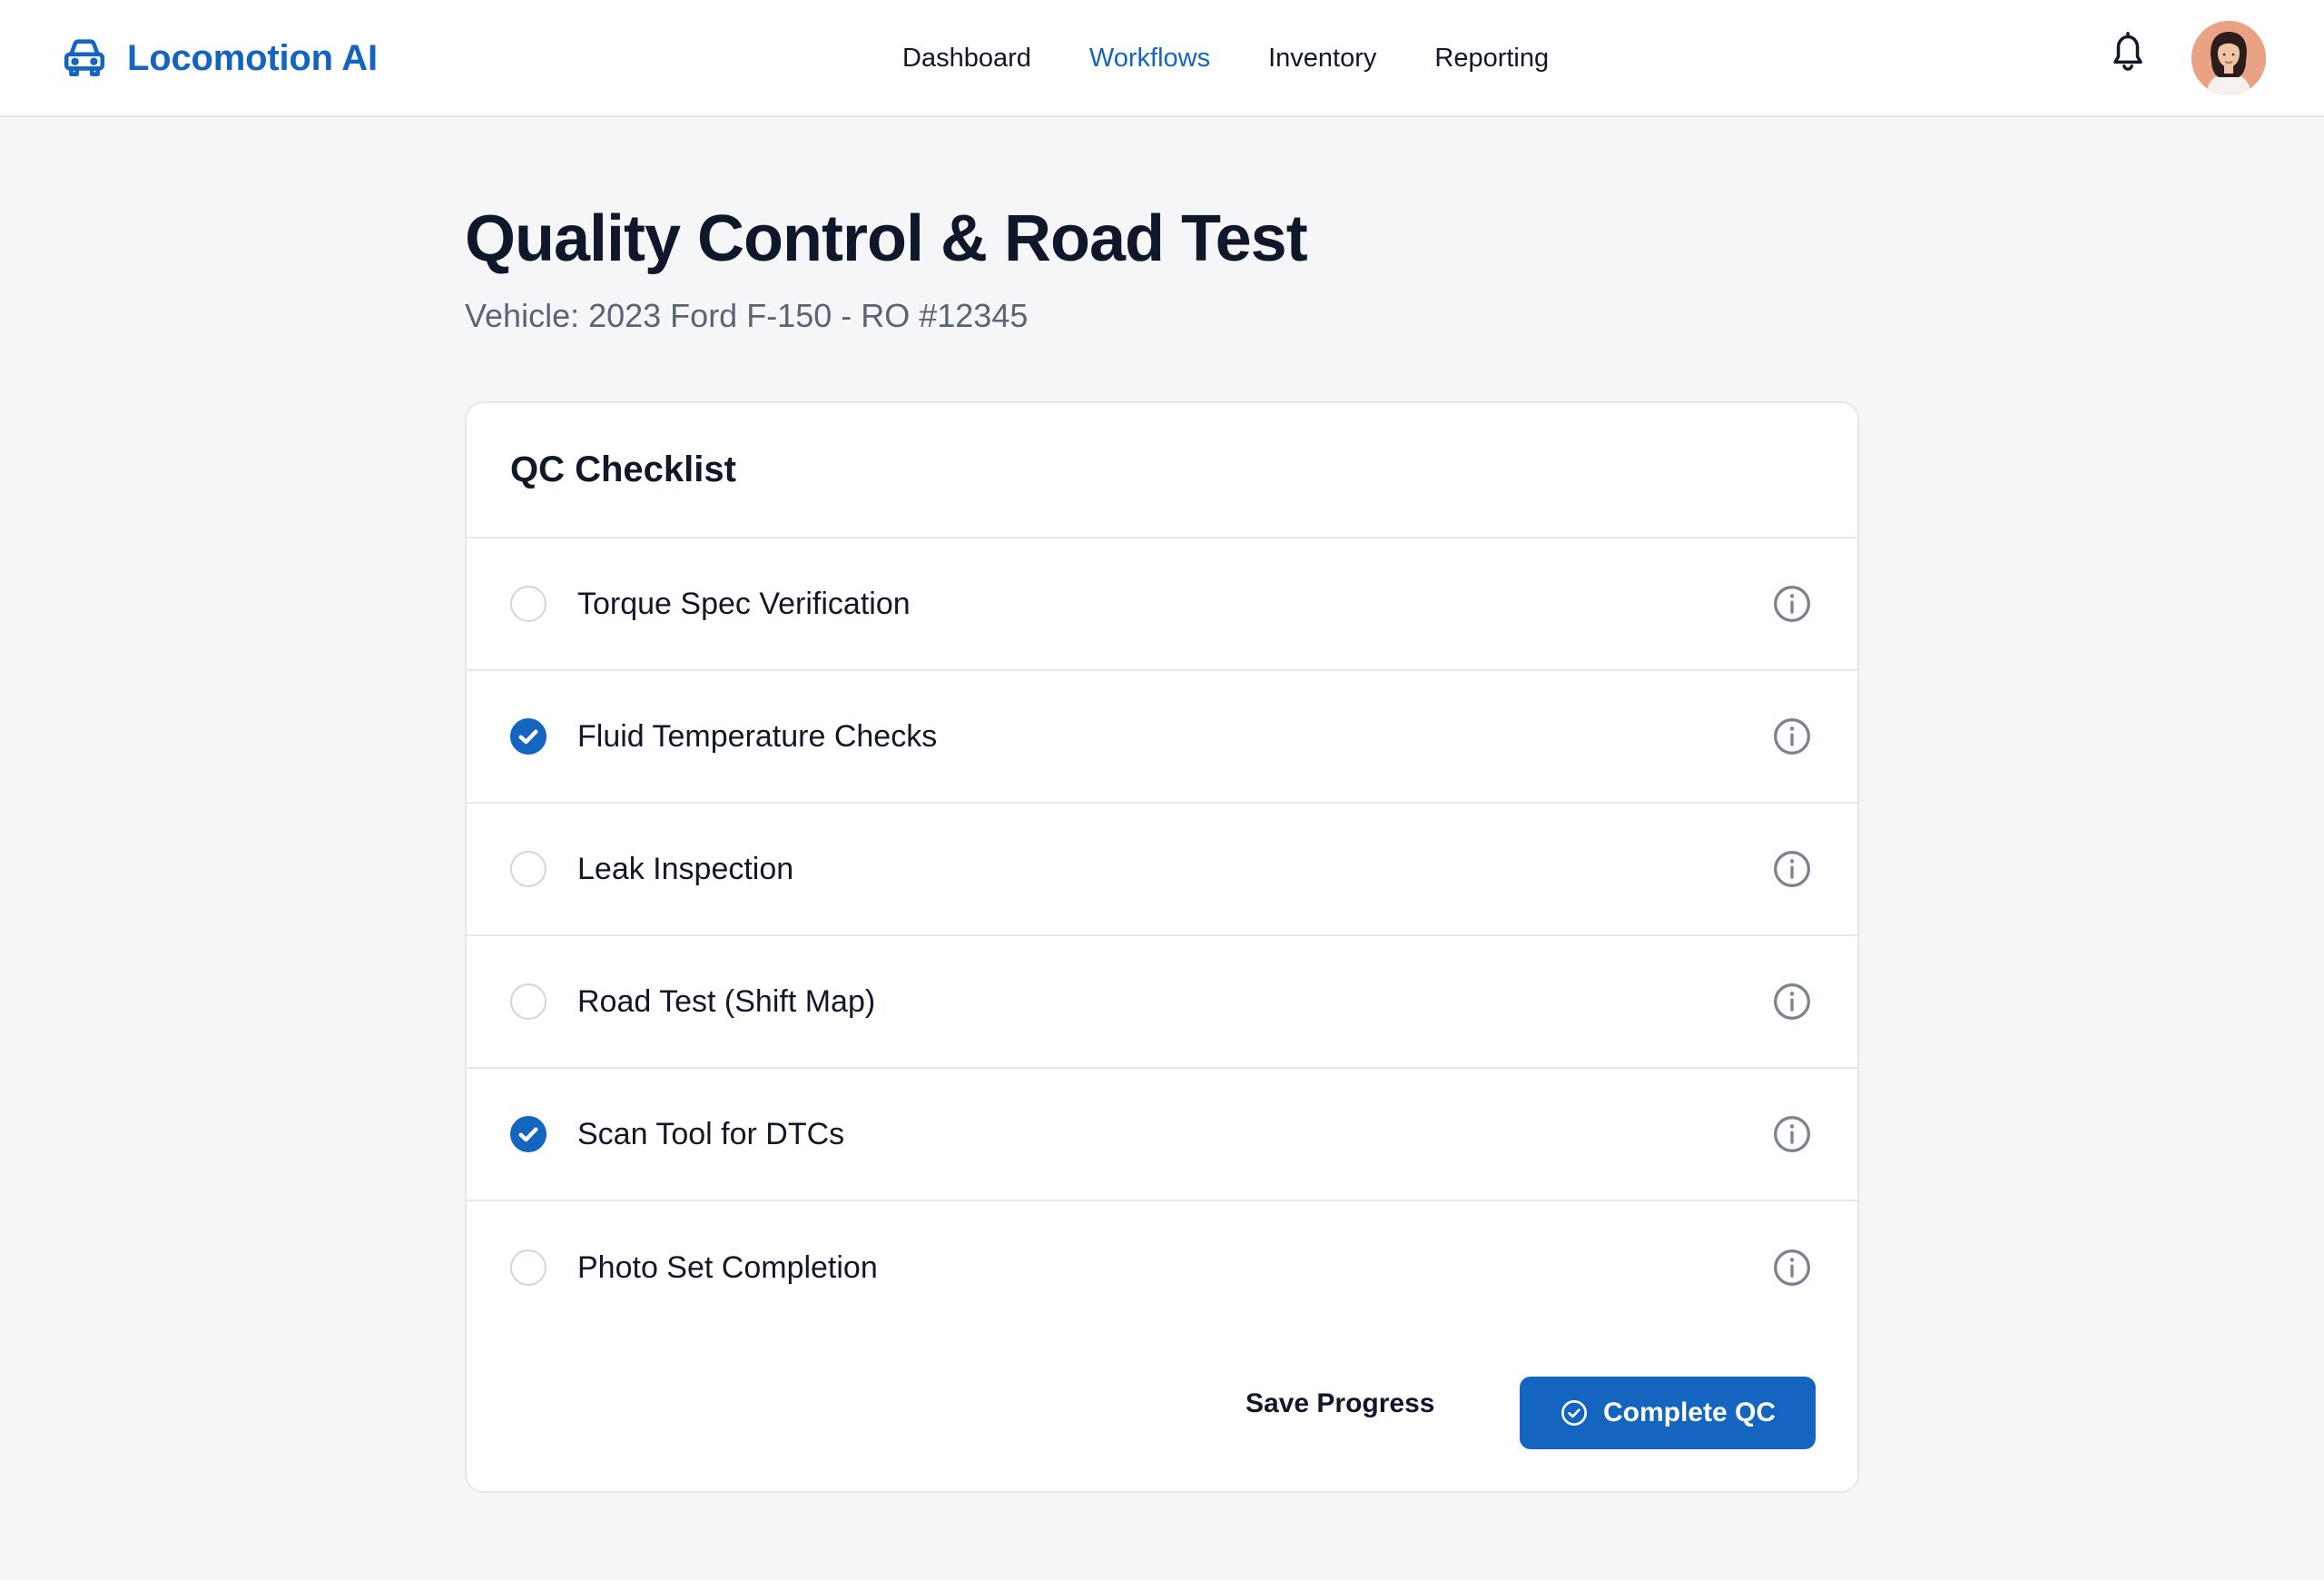  What do you see at coordinates (1162, 1135) in the screenshot?
I see `checklist-item: Scan Tool for DTCs` at bounding box center [1162, 1135].